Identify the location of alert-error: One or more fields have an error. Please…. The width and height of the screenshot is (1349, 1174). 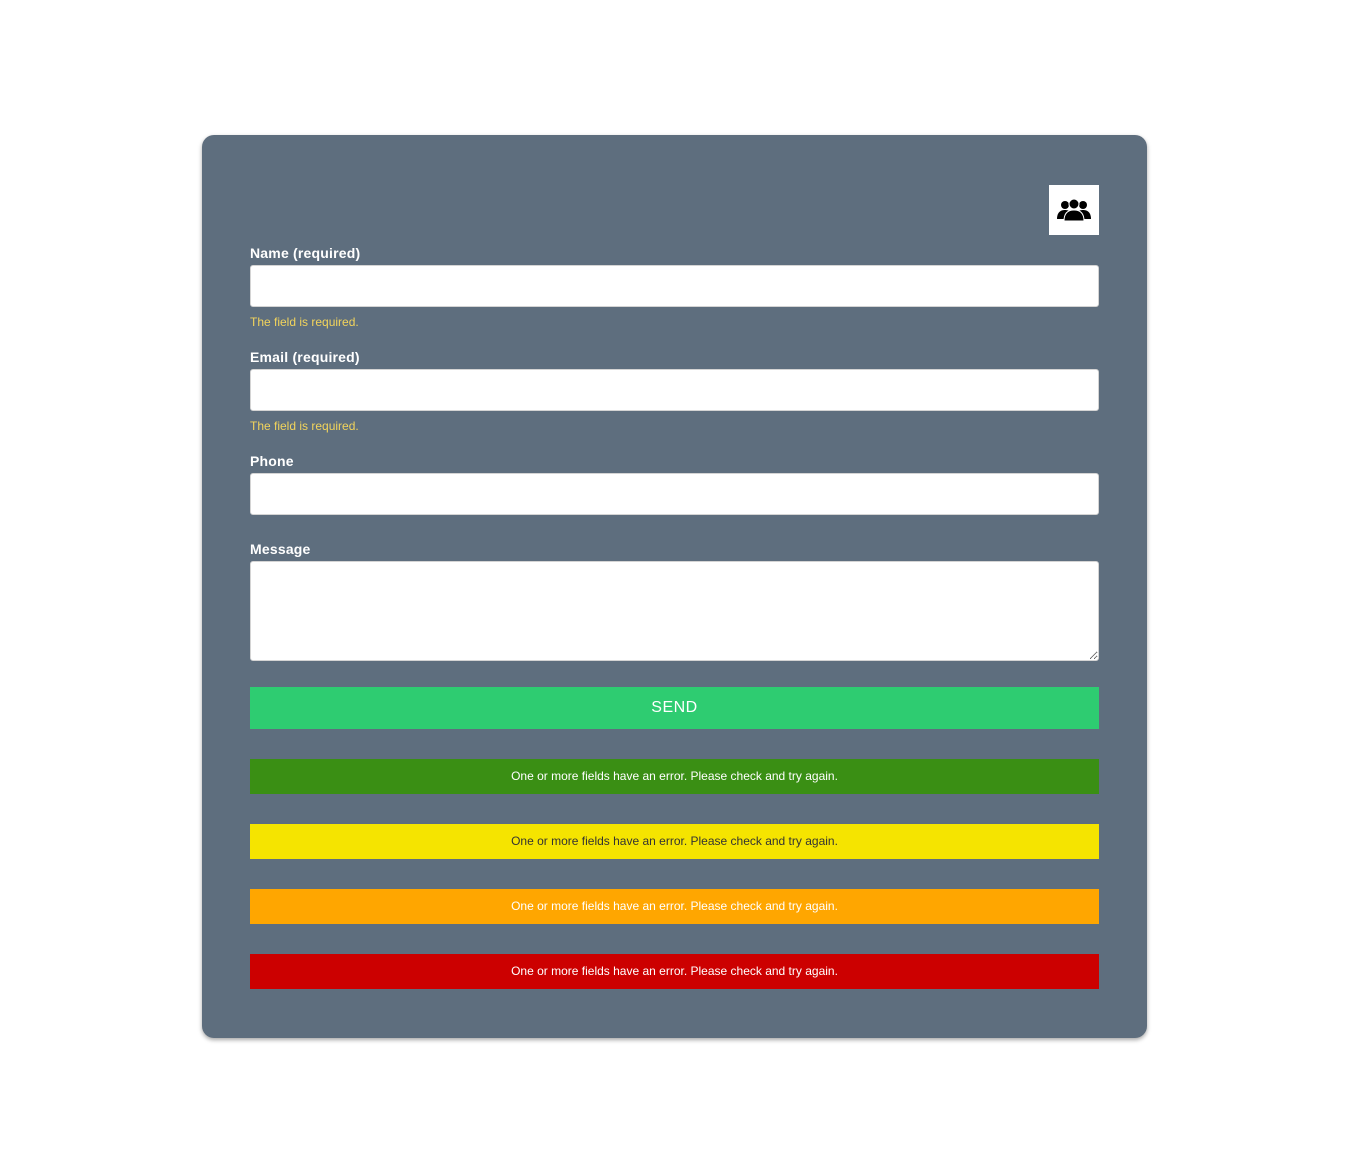
(674, 971).